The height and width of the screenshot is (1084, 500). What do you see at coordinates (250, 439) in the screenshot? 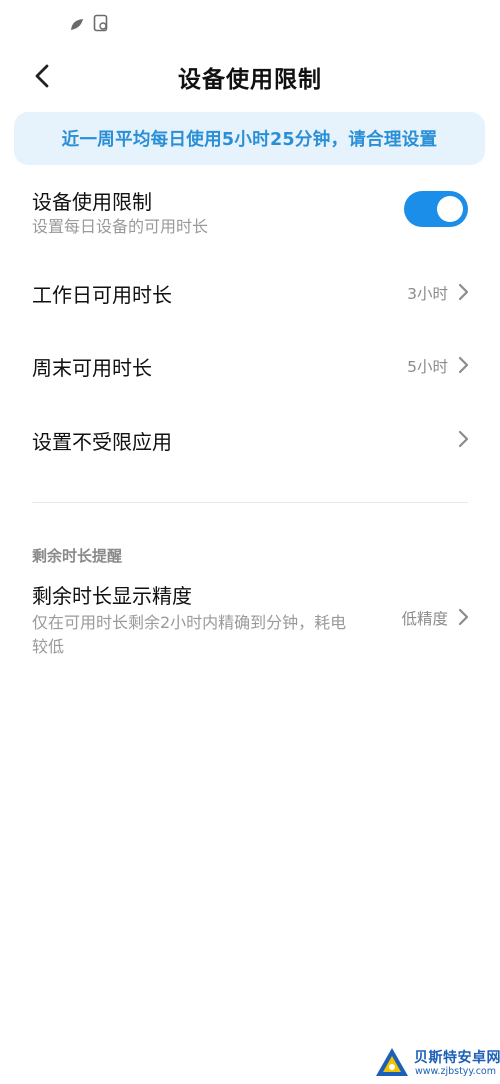
I see `unrestricted-apps-row: 设置不受限应用` at bounding box center [250, 439].